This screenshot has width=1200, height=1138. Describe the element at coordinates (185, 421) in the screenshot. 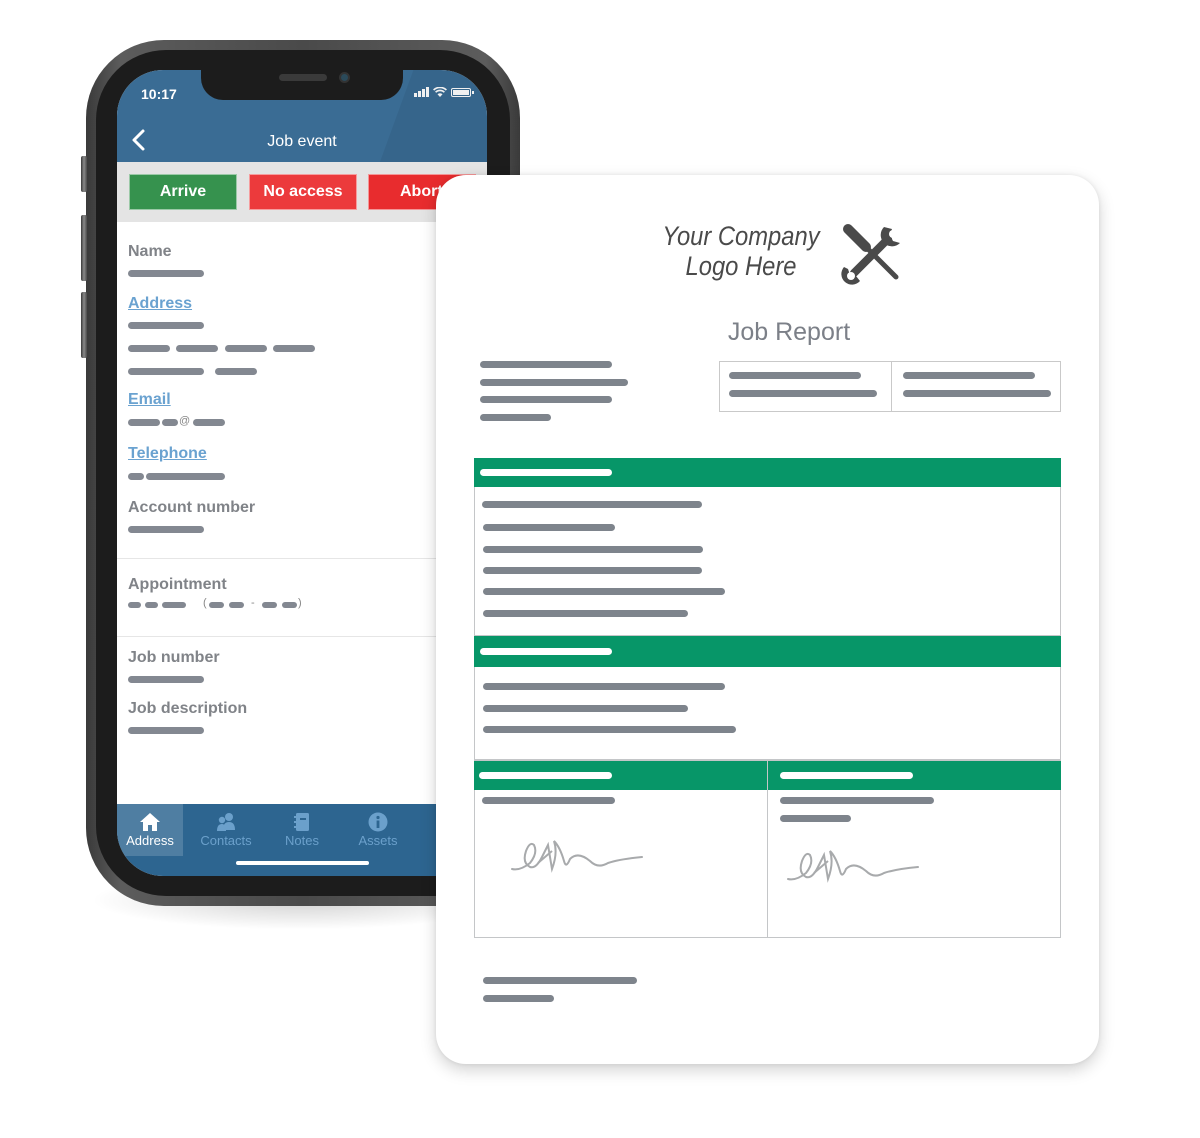

I see `email-at-sign: @` at that location.